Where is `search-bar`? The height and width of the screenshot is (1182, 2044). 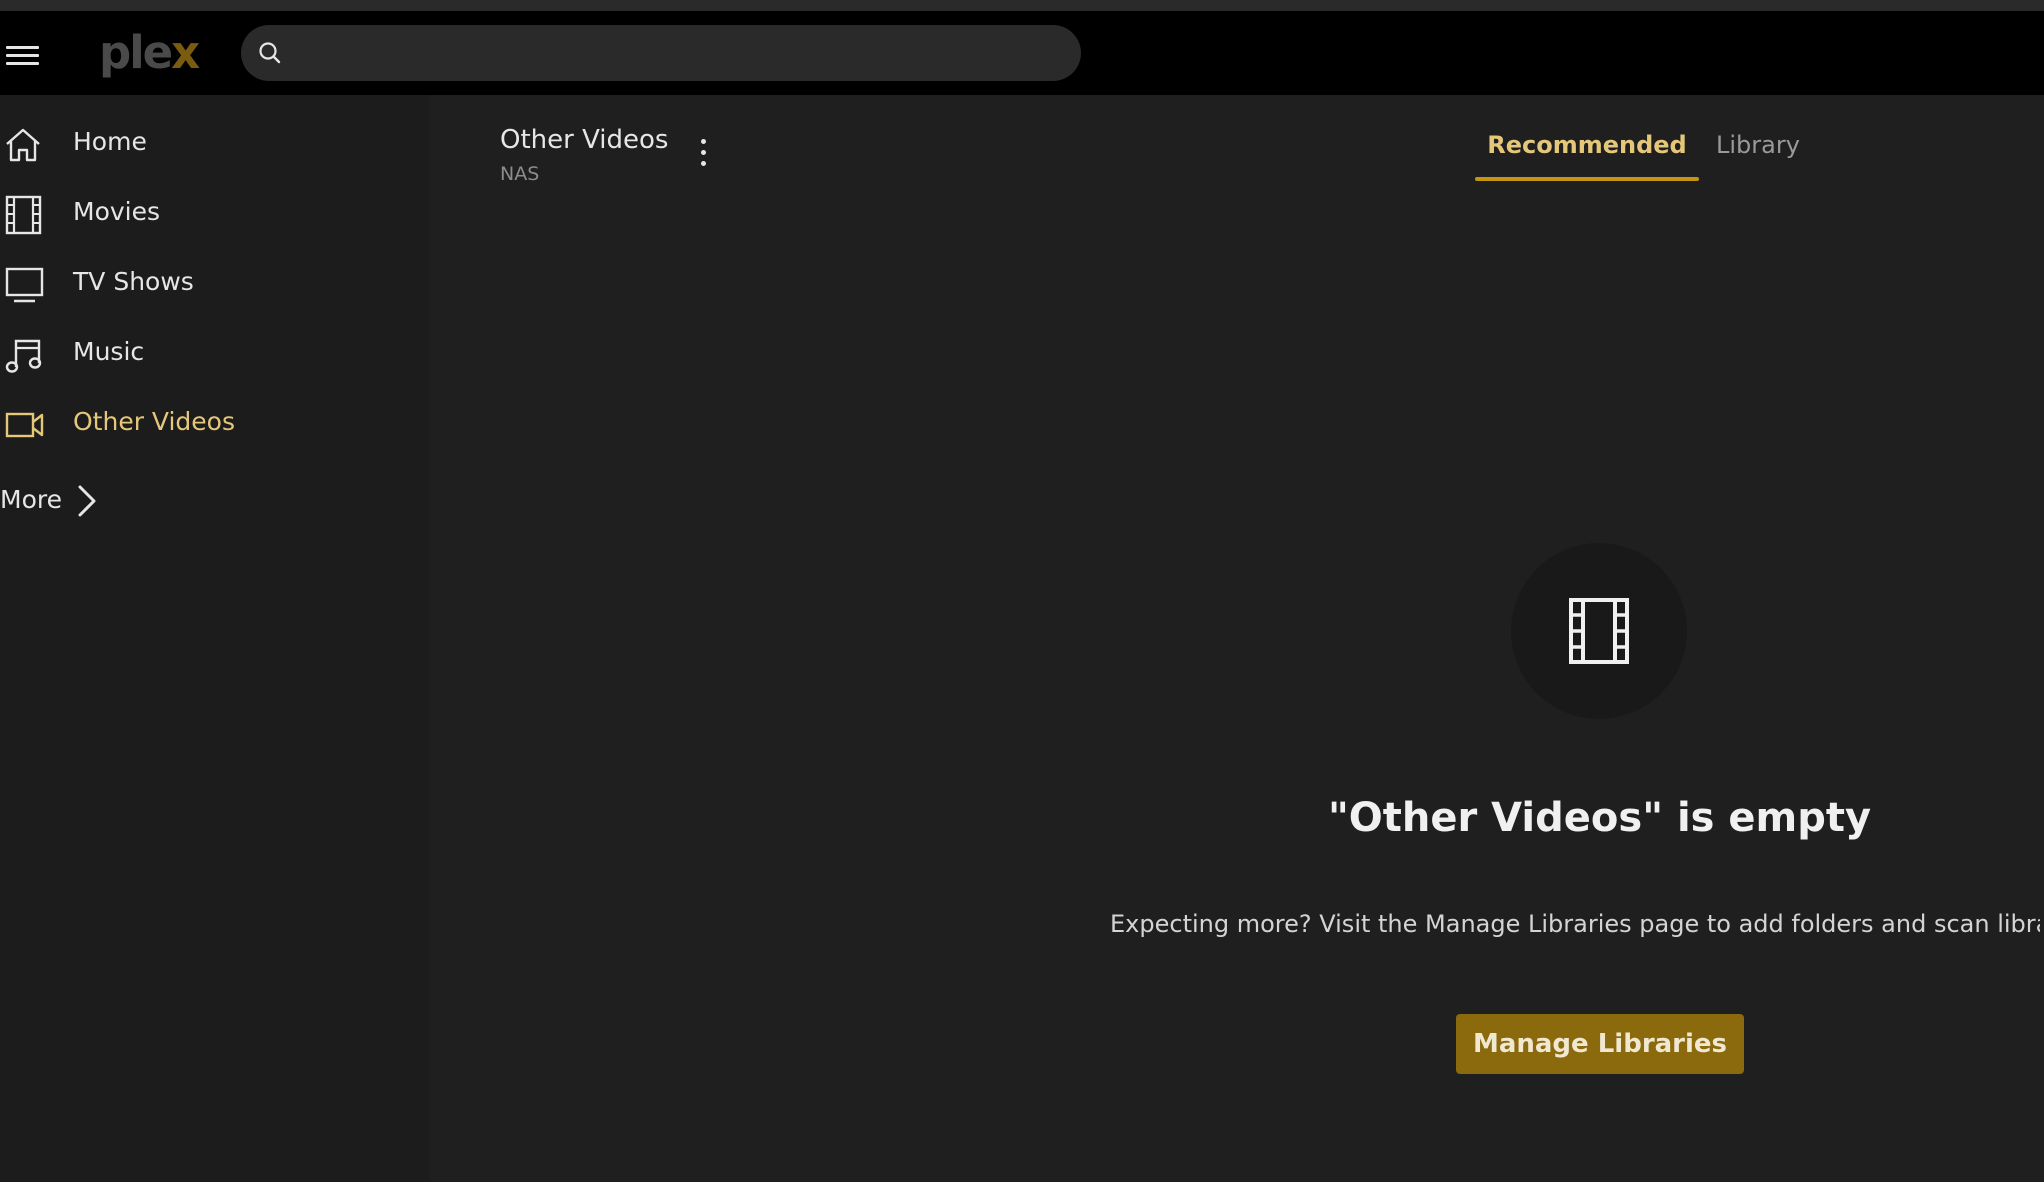 search-bar is located at coordinates (661, 53).